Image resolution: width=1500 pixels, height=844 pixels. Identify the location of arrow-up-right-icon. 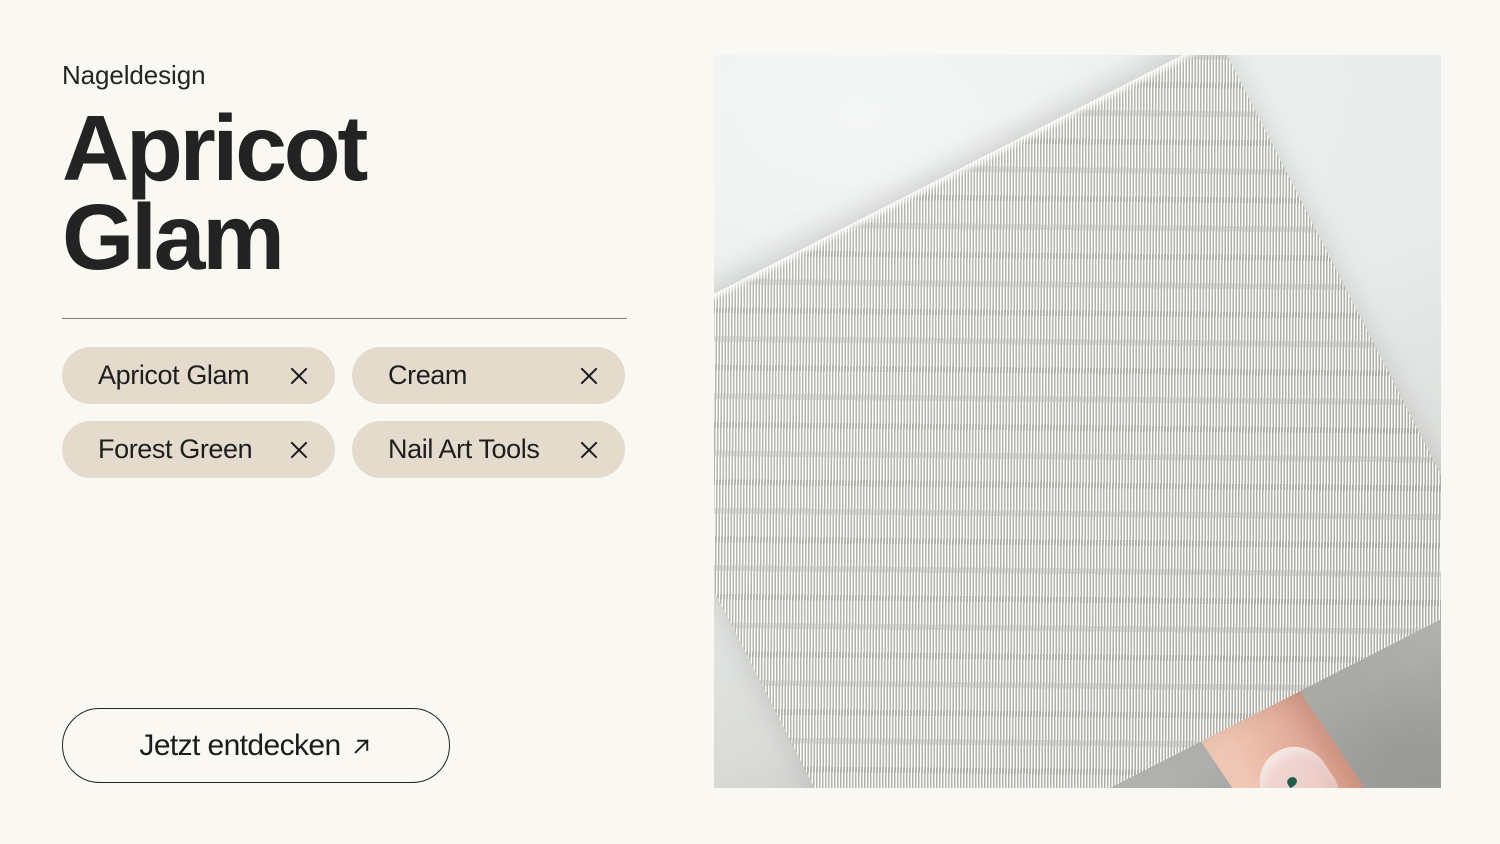
(361, 746).